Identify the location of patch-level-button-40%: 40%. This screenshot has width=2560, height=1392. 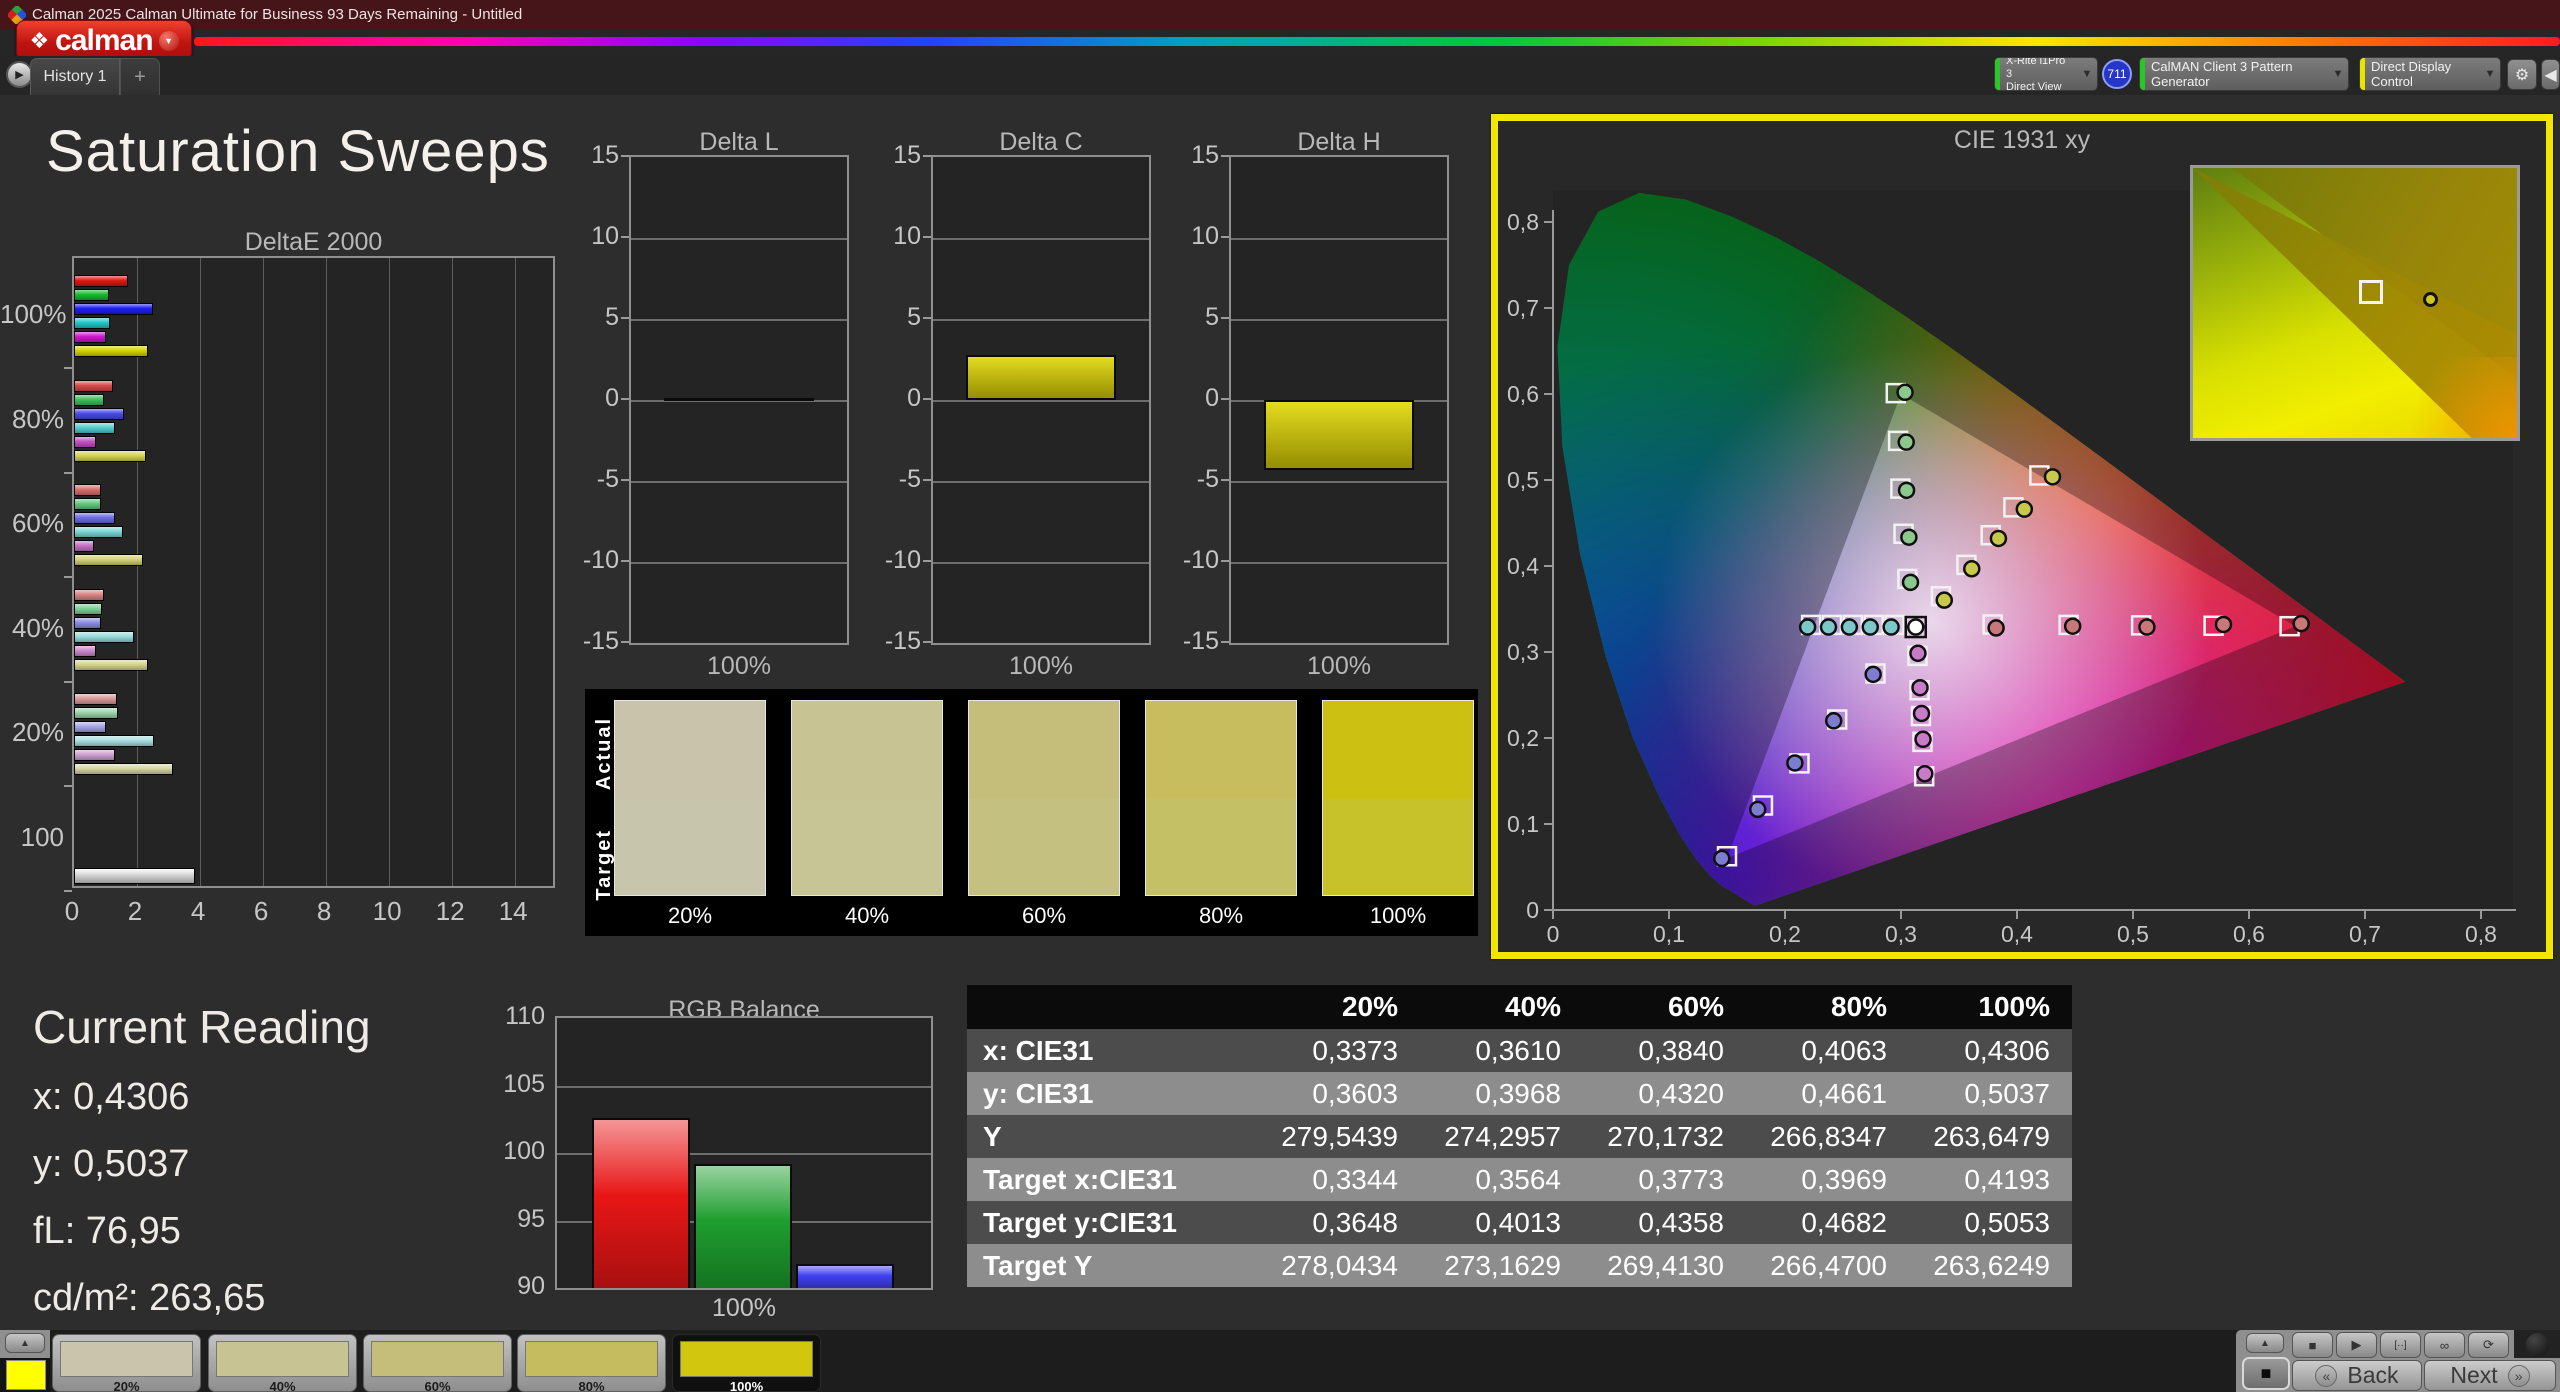
(282, 1363).